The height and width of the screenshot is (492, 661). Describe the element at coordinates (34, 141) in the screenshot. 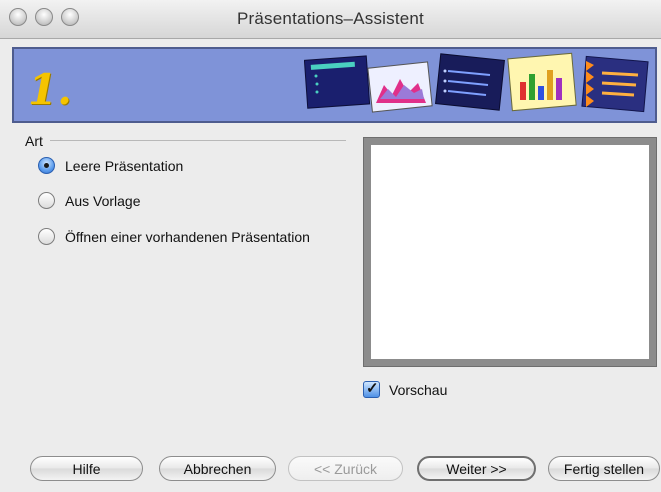

I see `type-group-label: Art` at that location.